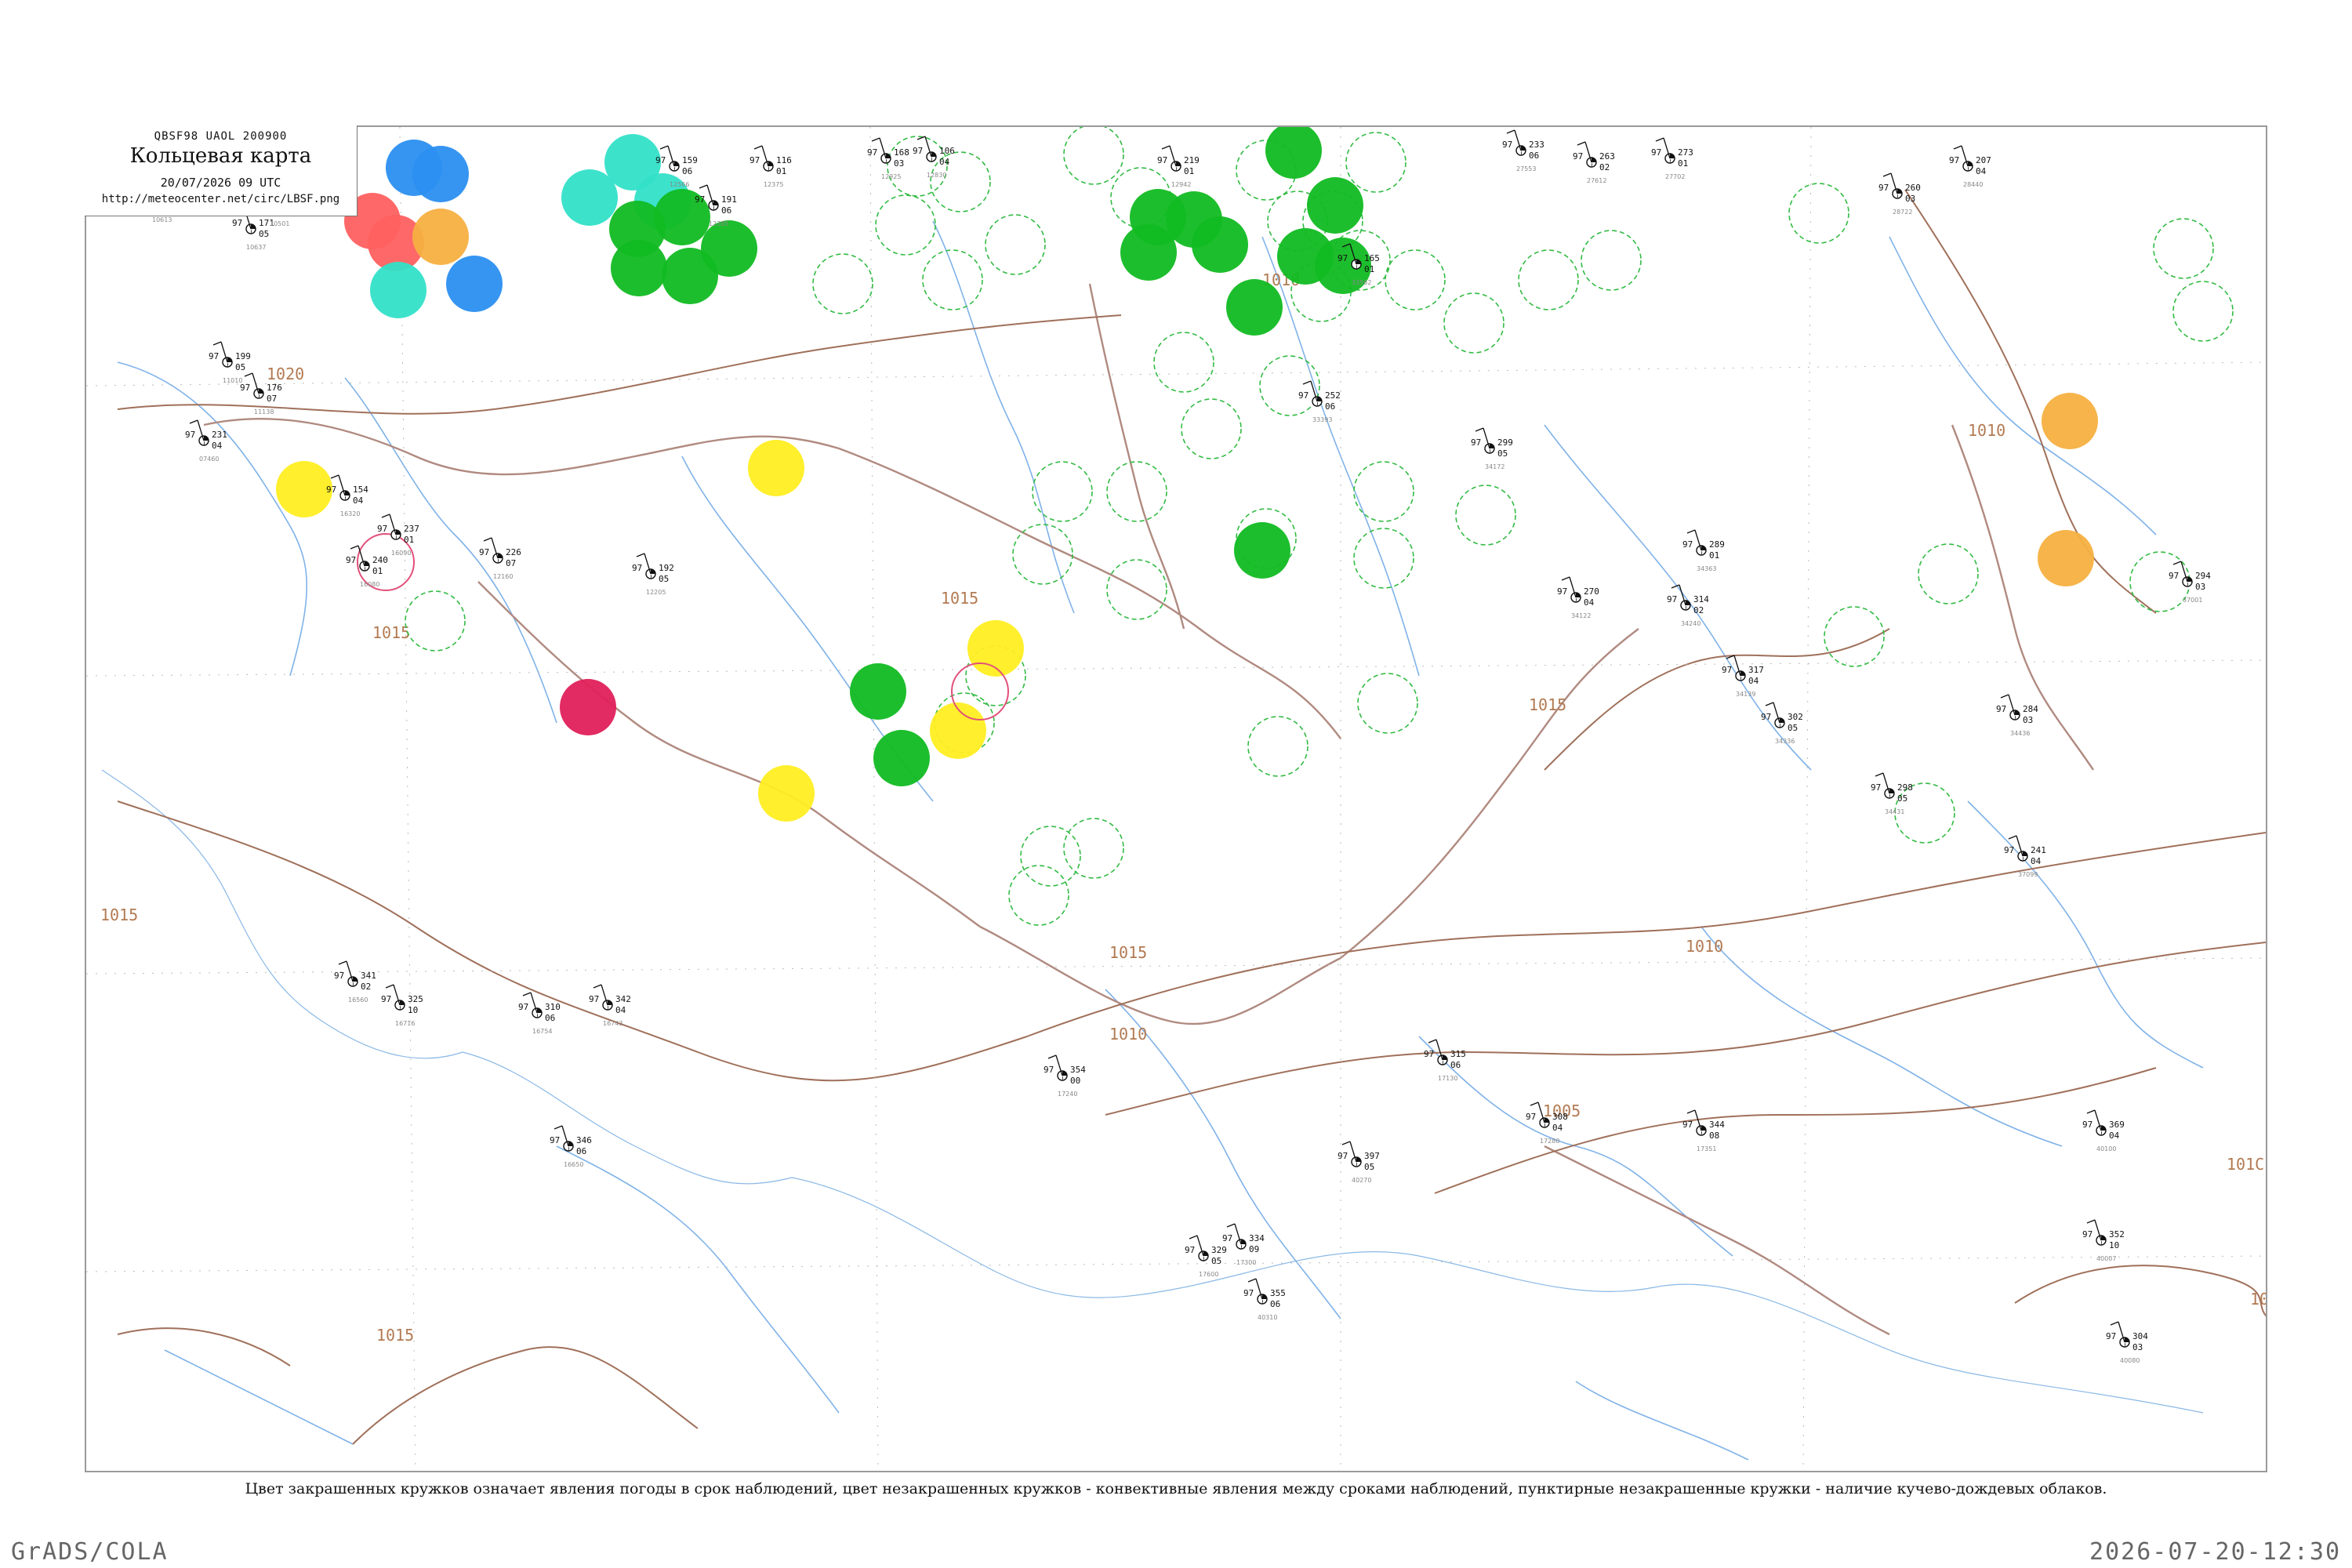  Describe the element at coordinates (936, 175) in the screenshot. I see `station-index: 12830` at that location.